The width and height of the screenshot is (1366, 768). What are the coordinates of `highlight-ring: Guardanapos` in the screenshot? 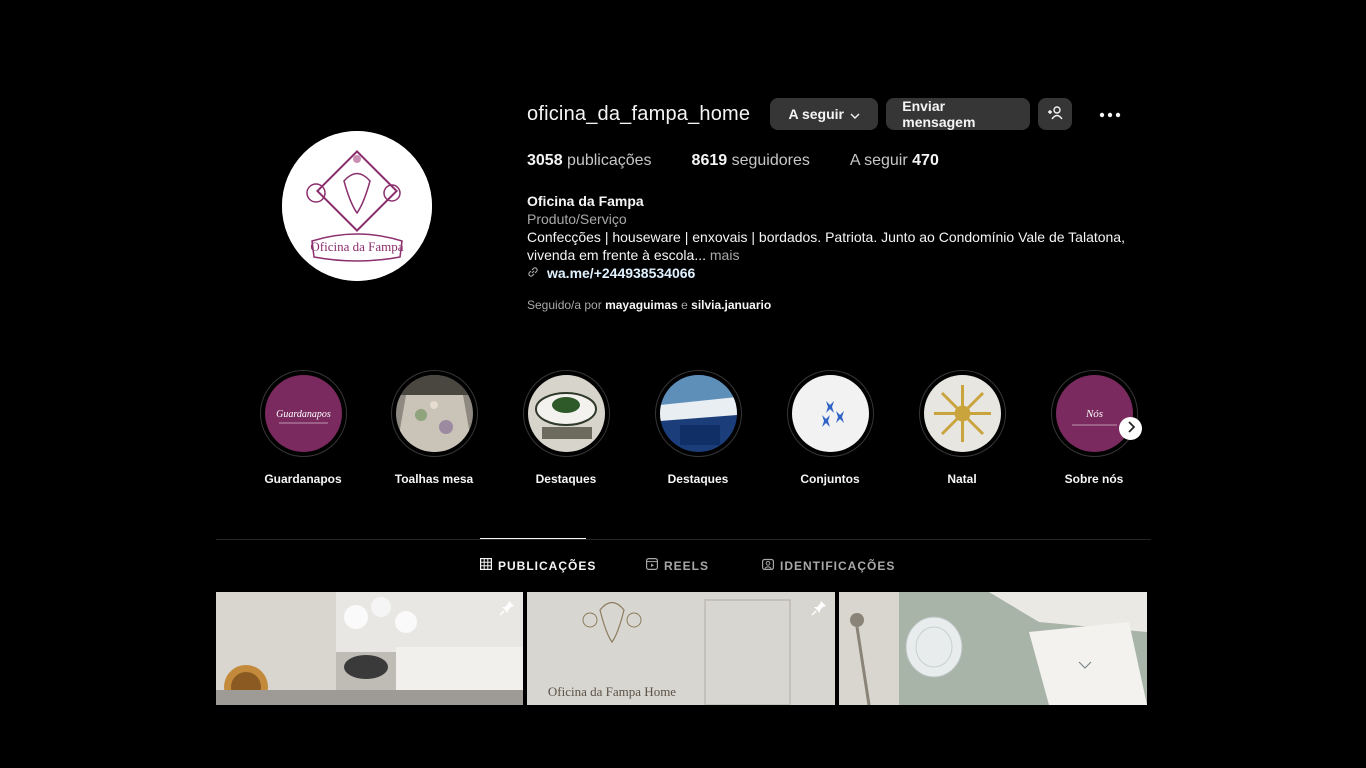 It's located at (303, 413).